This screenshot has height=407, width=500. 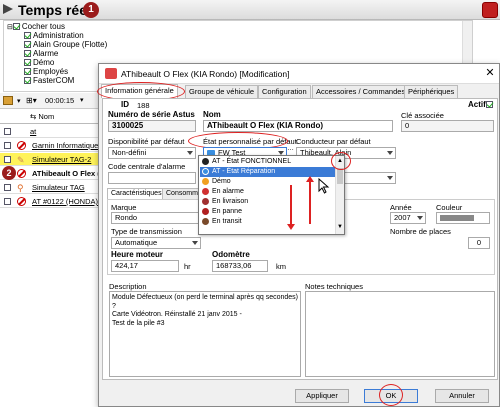 What do you see at coordinates (457, 218) in the screenshot?
I see `color-swatch` at bounding box center [457, 218].